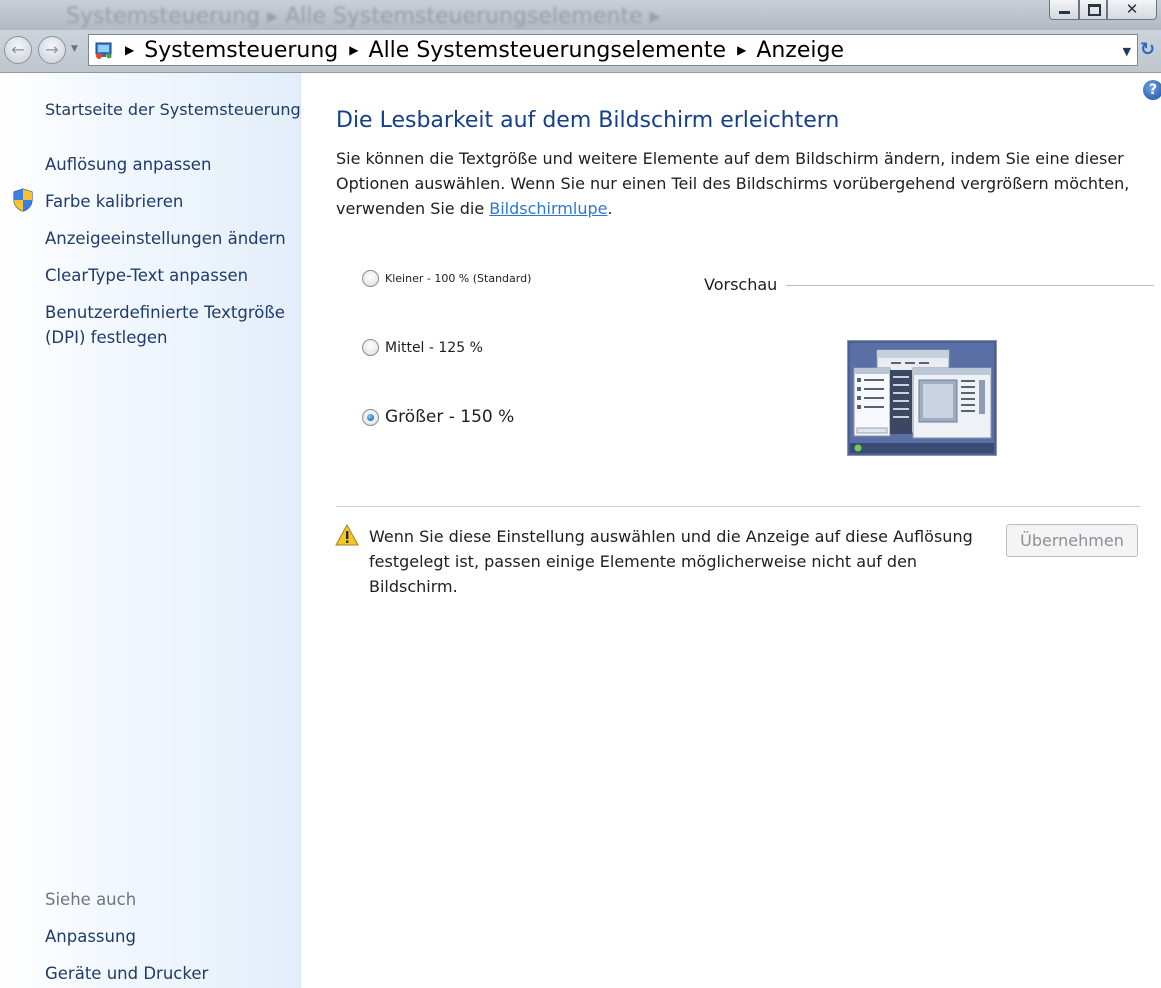  I want to click on refresh-icon: ↻, so click(1150, 50).